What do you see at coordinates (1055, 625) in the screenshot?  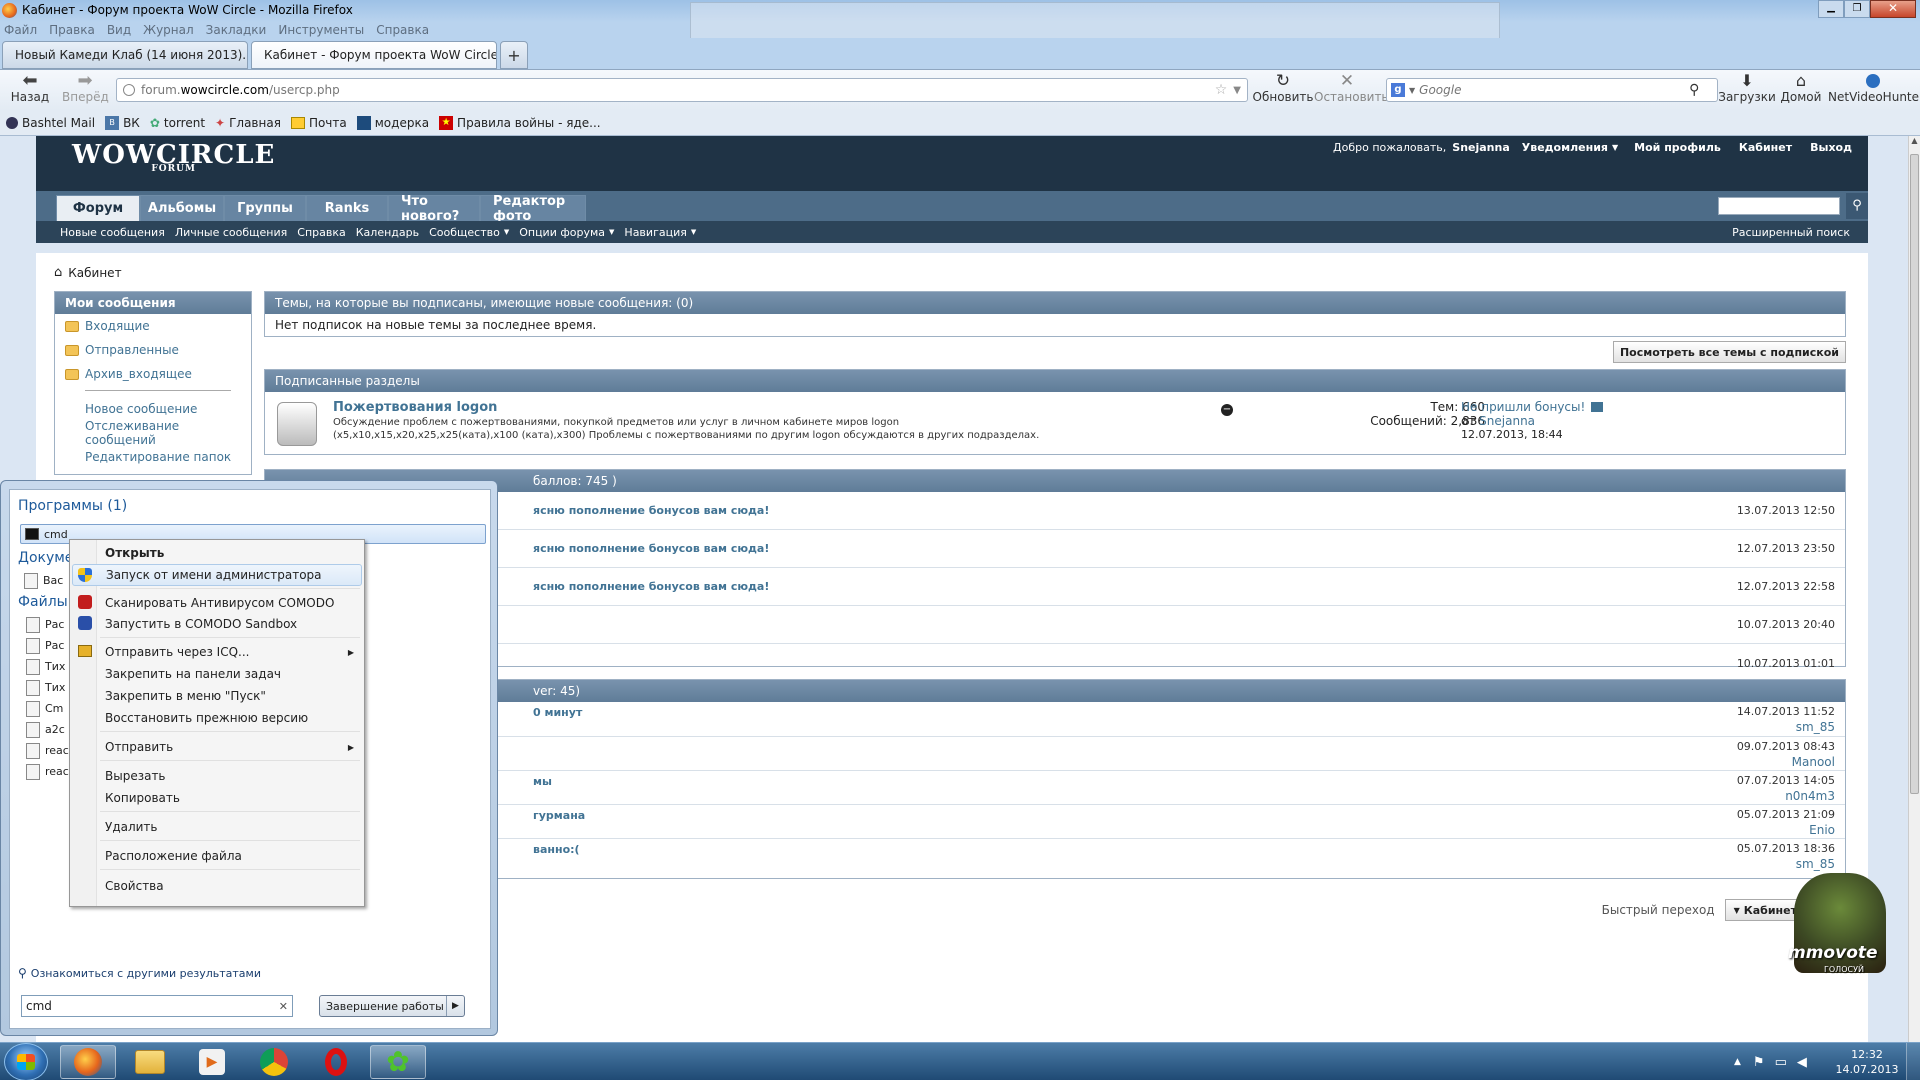 I see `thread-row: 10.07.2013 20:40` at bounding box center [1055, 625].